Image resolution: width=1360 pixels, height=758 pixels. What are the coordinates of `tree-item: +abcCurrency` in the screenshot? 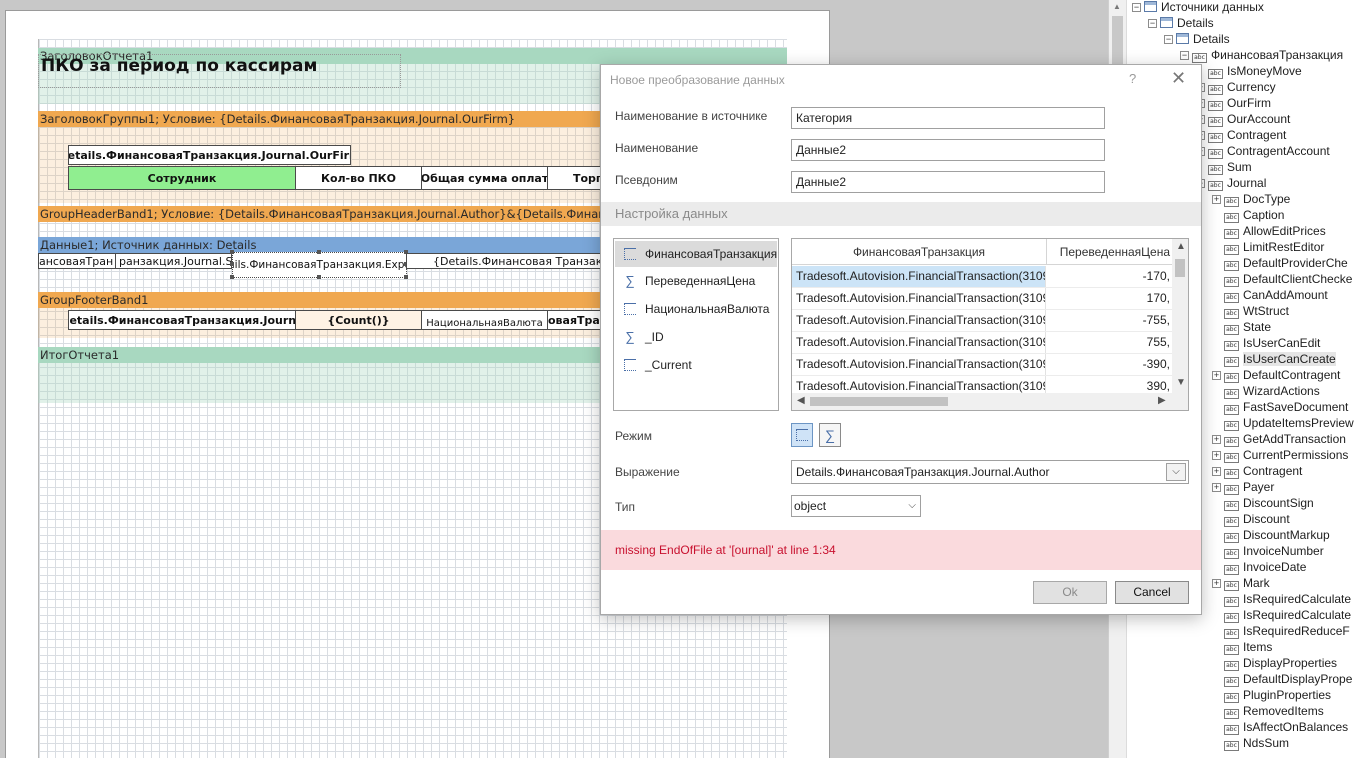 It's located at (1236, 87).